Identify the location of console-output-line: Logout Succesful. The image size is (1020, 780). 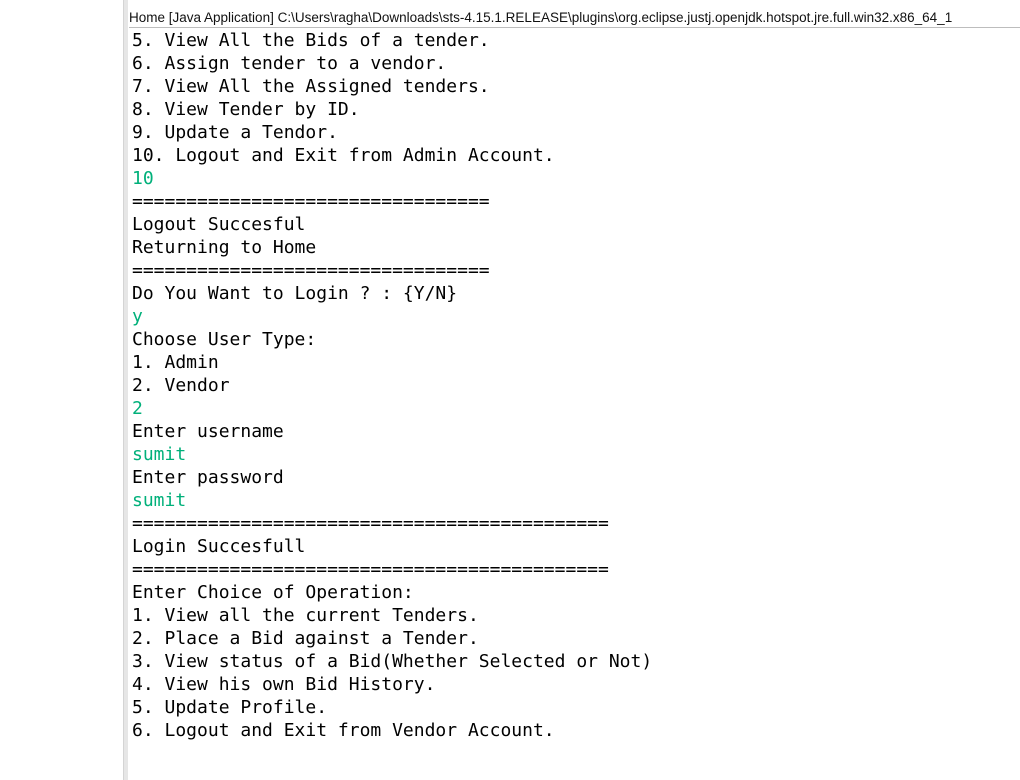
(219, 224).